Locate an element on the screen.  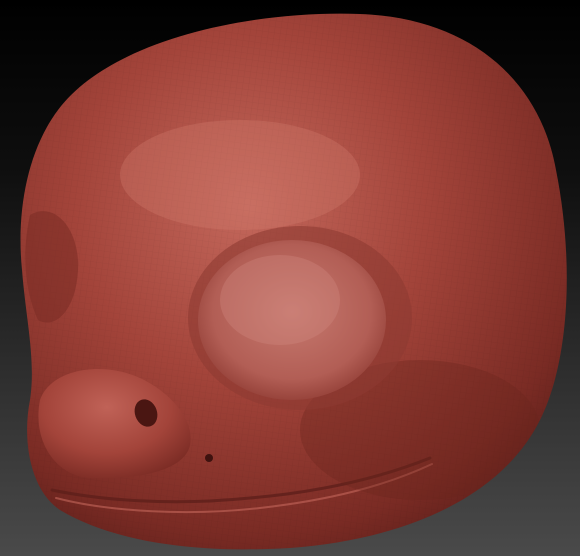
brow-highlight is located at coordinates (240, 175).